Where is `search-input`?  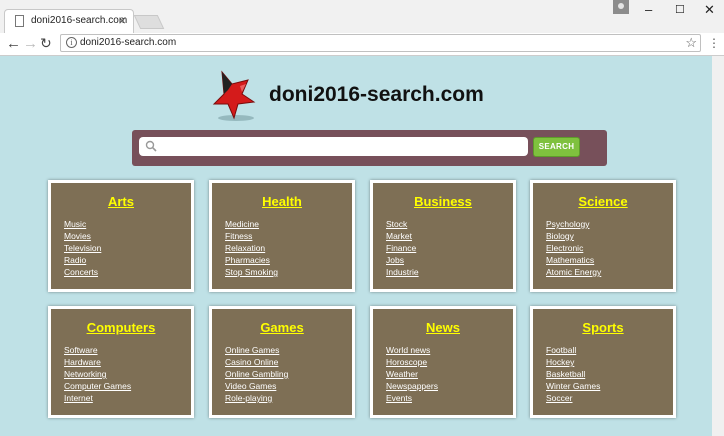 search-input is located at coordinates (340, 146).